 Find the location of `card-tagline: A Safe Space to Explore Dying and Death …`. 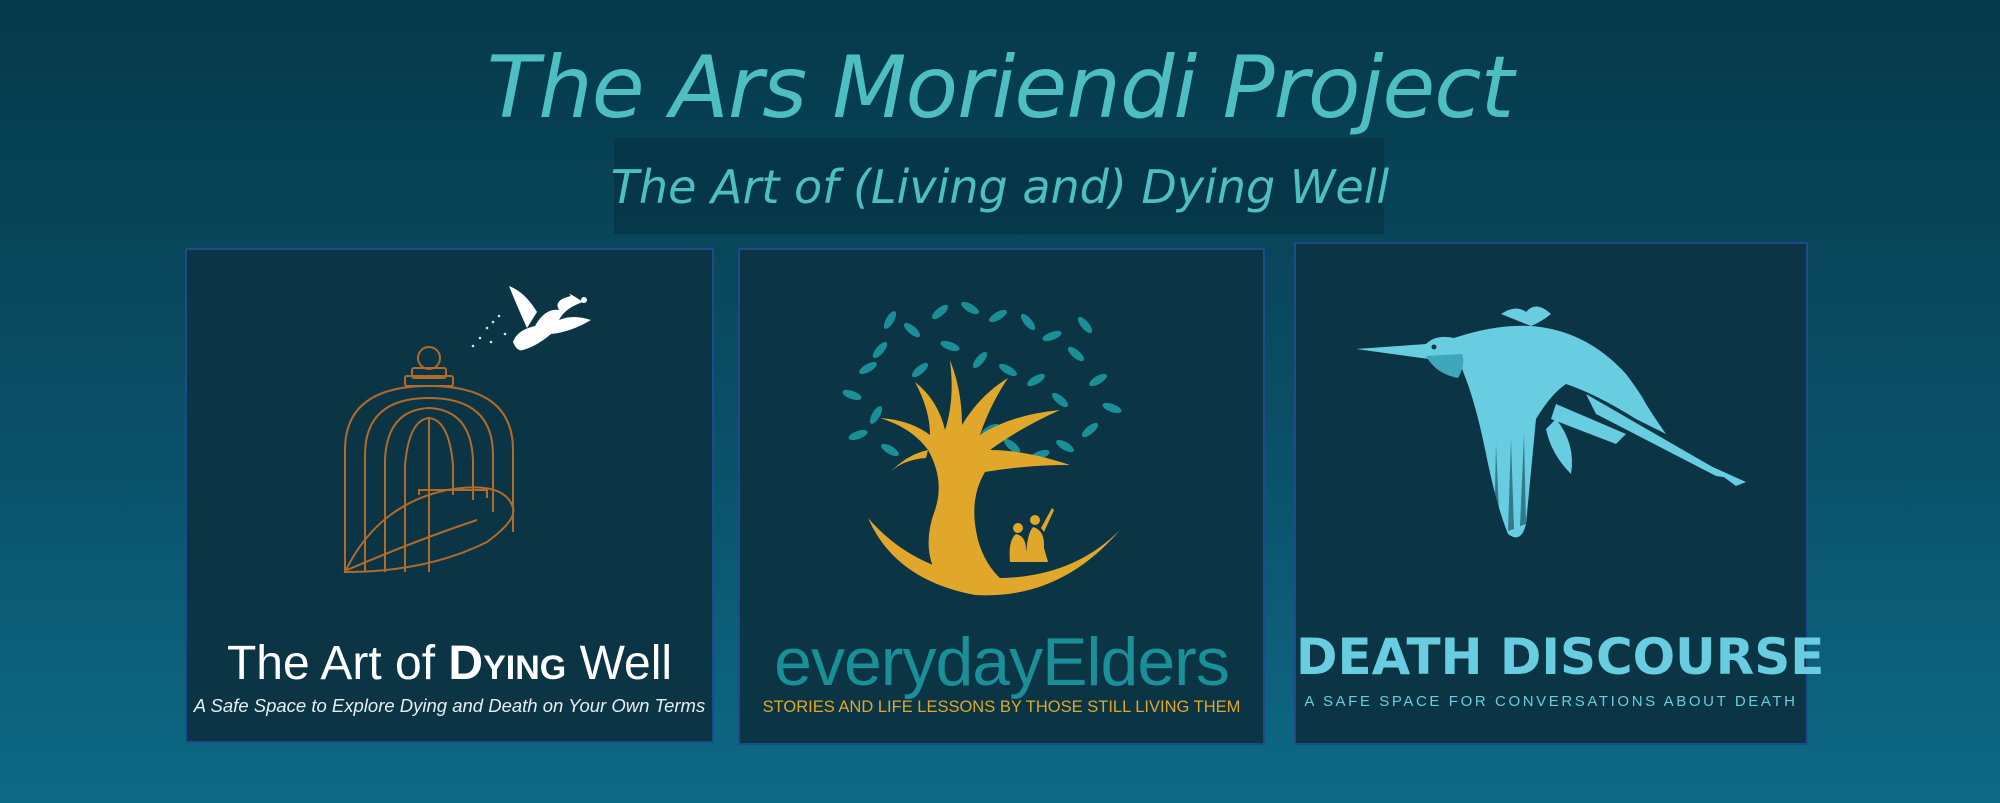

card-tagline: A Safe Space to Explore Dying and Death … is located at coordinates (449, 705).